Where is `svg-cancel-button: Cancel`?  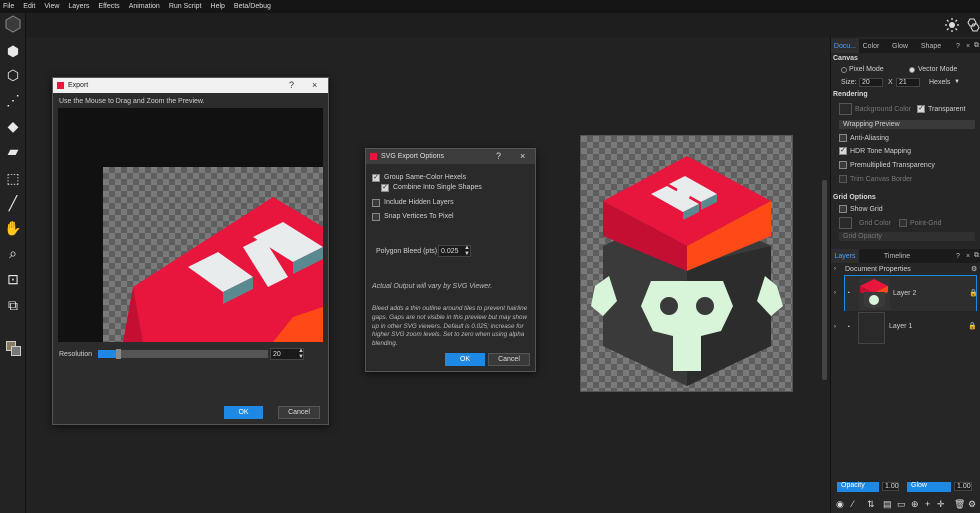 svg-cancel-button: Cancel is located at coordinates (509, 359).